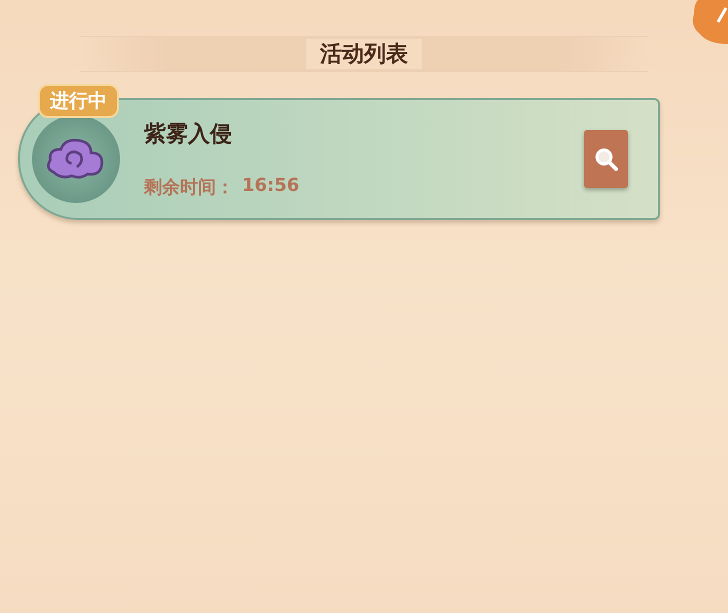  What do you see at coordinates (189, 187) in the screenshot?
I see `remaining-time-label: 剩余时间：` at bounding box center [189, 187].